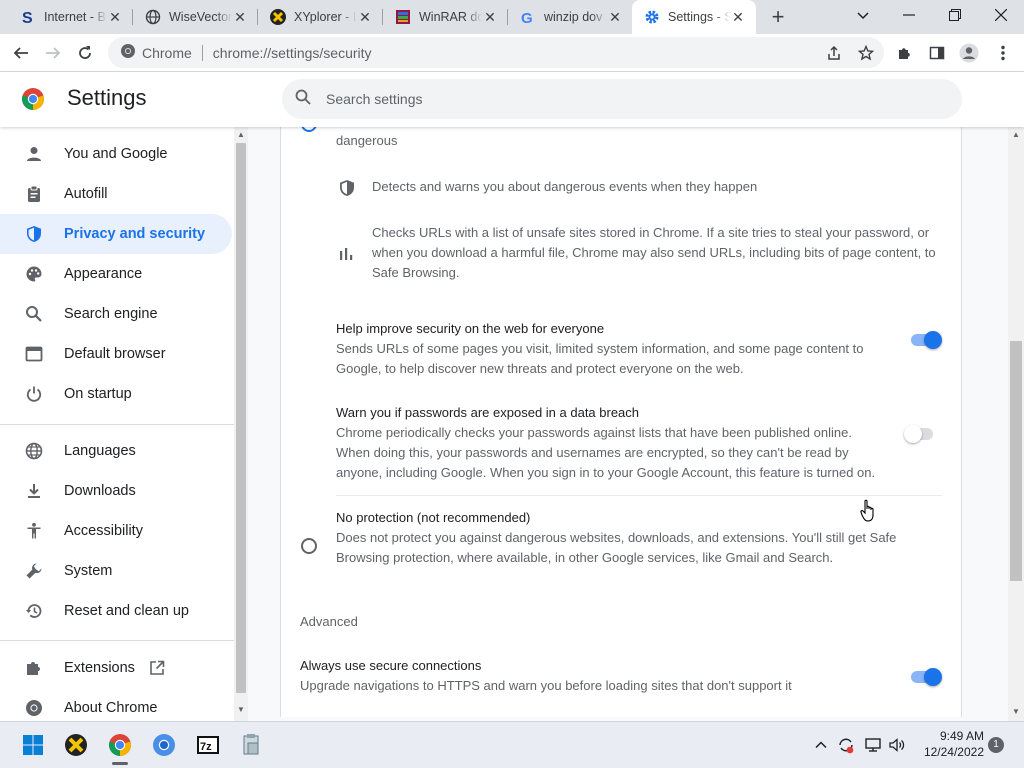 The height and width of the screenshot is (768, 1024). I want to click on tab-search-icon, so click(863, 15).